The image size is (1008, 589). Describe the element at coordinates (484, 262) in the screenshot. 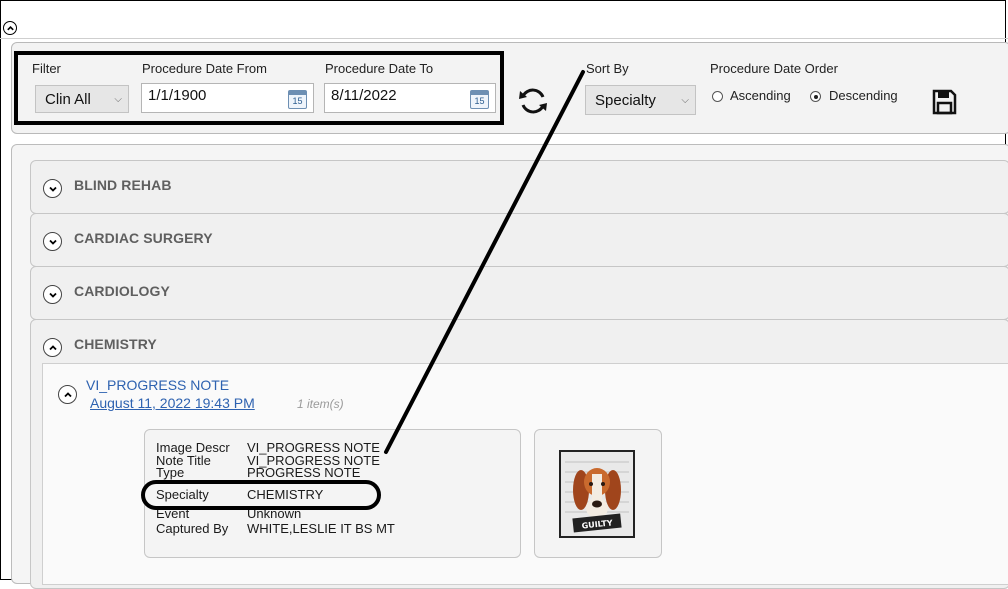

I see `annotation-line` at that location.